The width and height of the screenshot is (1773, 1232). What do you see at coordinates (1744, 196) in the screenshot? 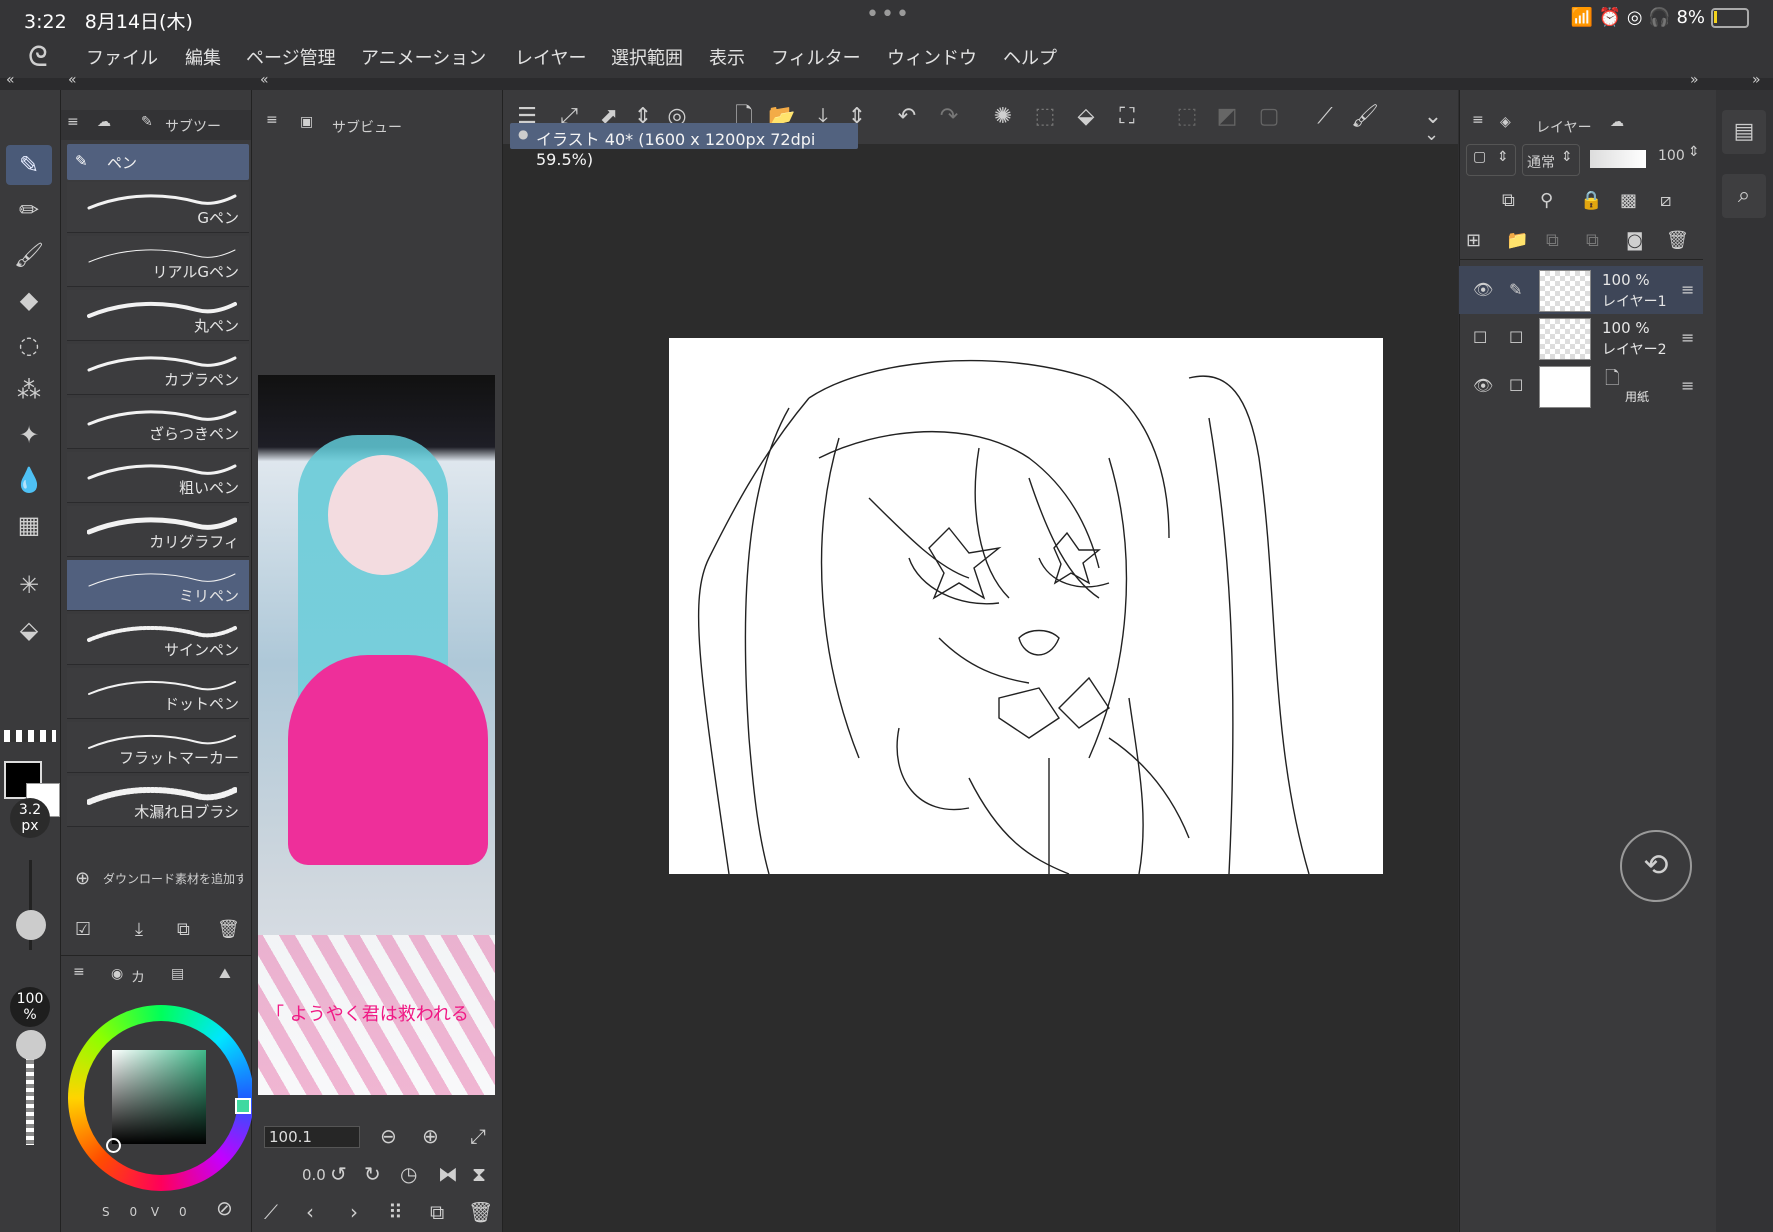
I see `search-icon: ⌕` at bounding box center [1744, 196].